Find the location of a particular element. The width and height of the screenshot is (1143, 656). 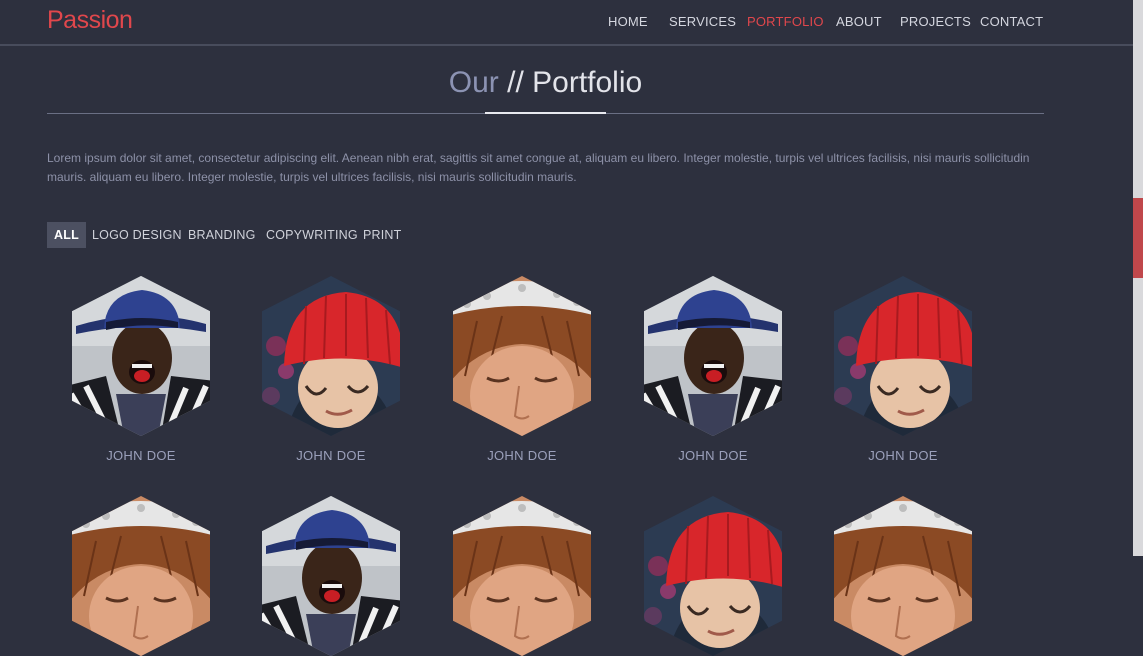

nav-portfolio: PORTFOLIO is located at coordinates (785, 21).